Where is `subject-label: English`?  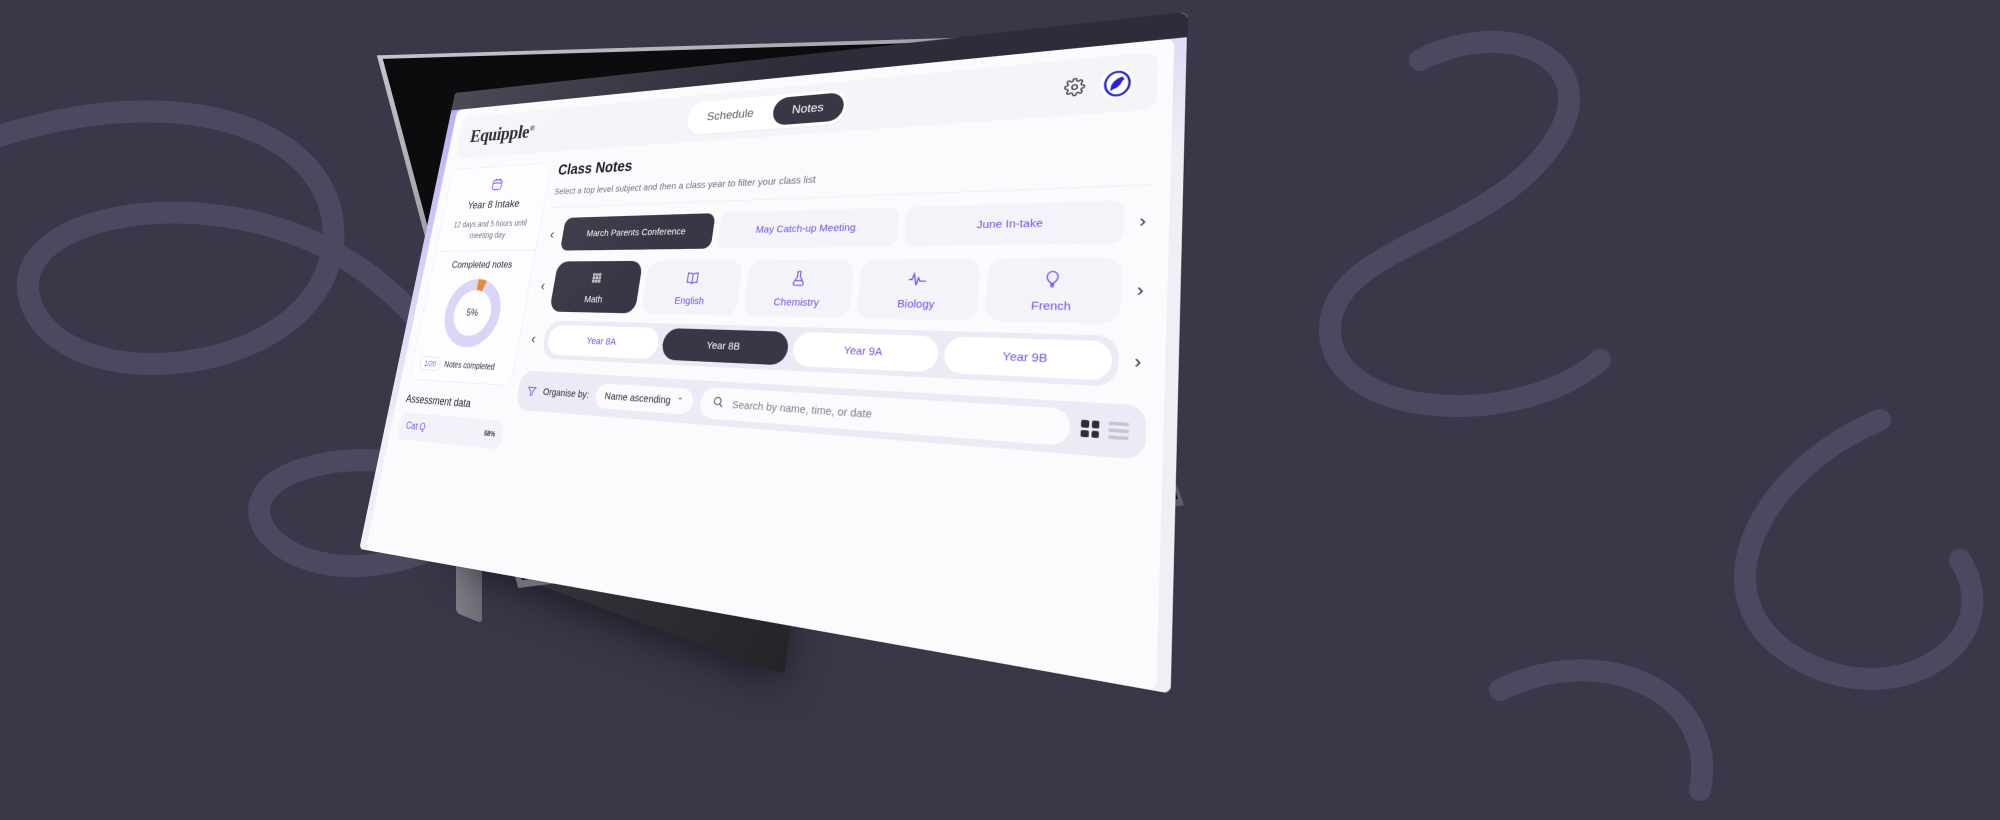
subject-label: English is located at coordinates (689, 301).